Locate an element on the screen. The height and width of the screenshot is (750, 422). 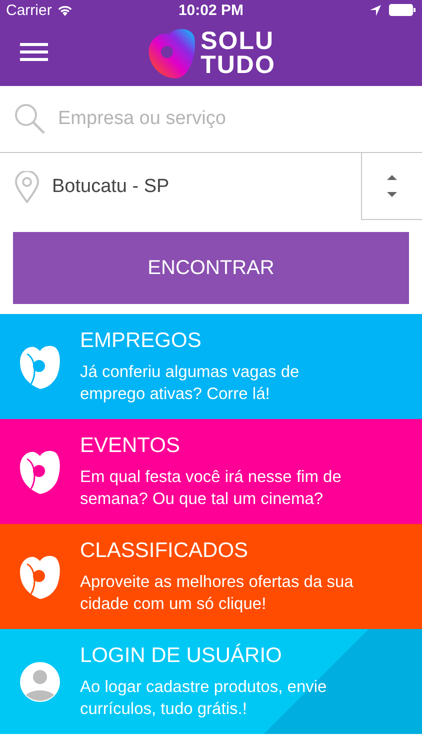
card-title: CLASSIFICADOS is located at coordinates (165, 550).